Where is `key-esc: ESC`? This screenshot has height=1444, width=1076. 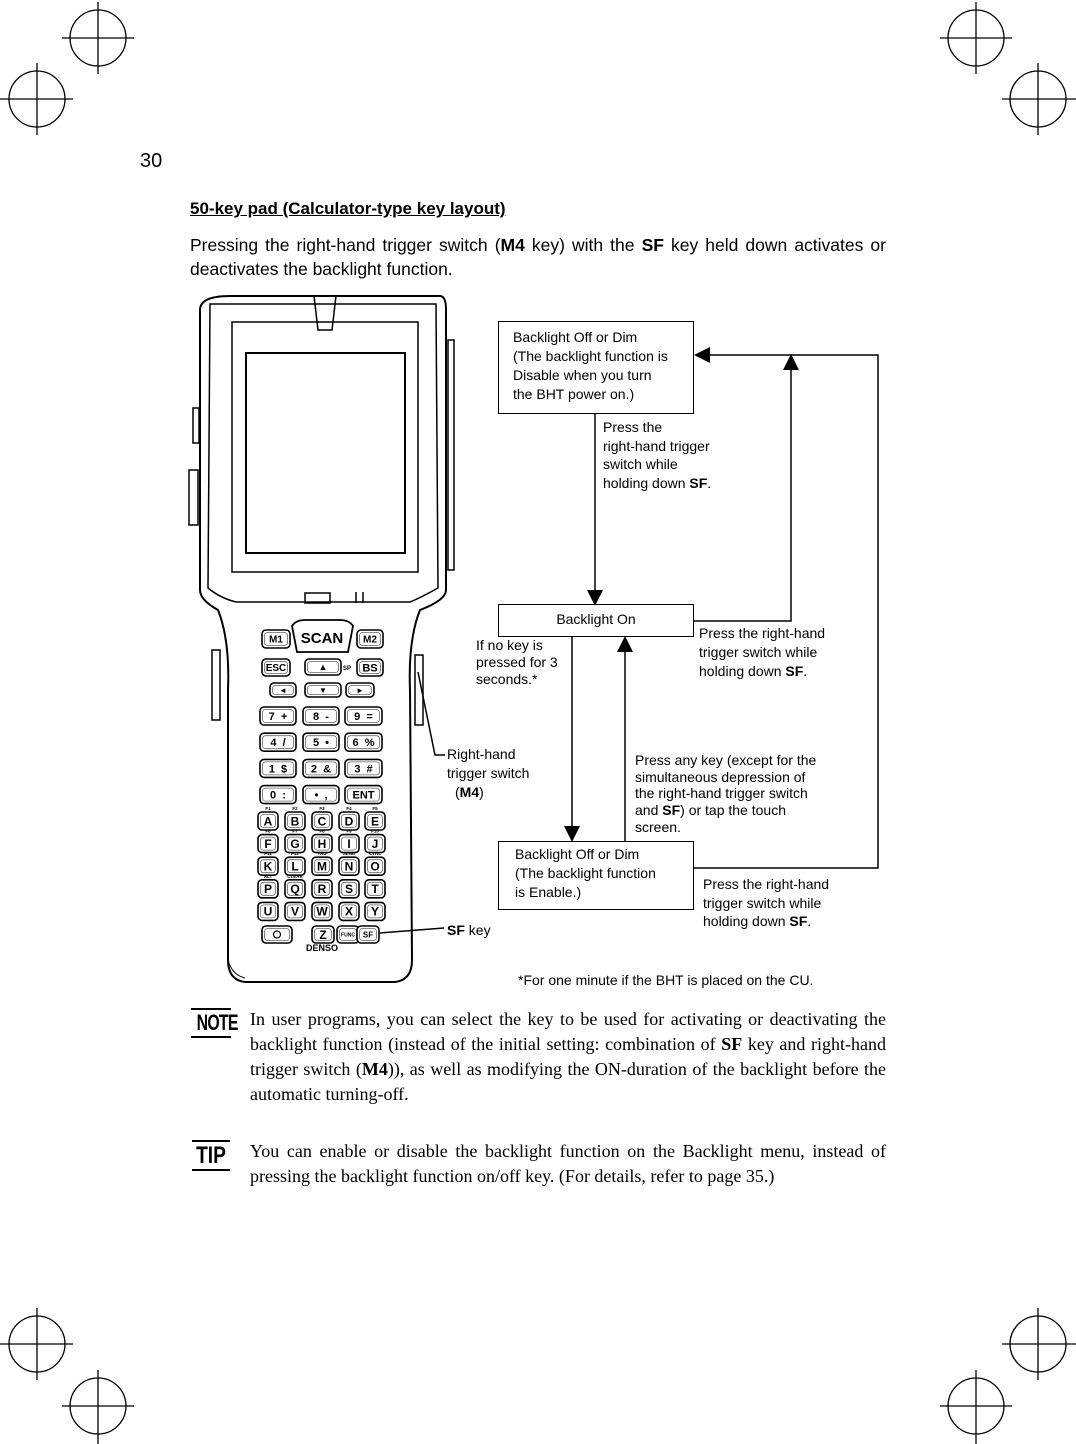
key-esc: ESC is located at coordinates (276, 667).